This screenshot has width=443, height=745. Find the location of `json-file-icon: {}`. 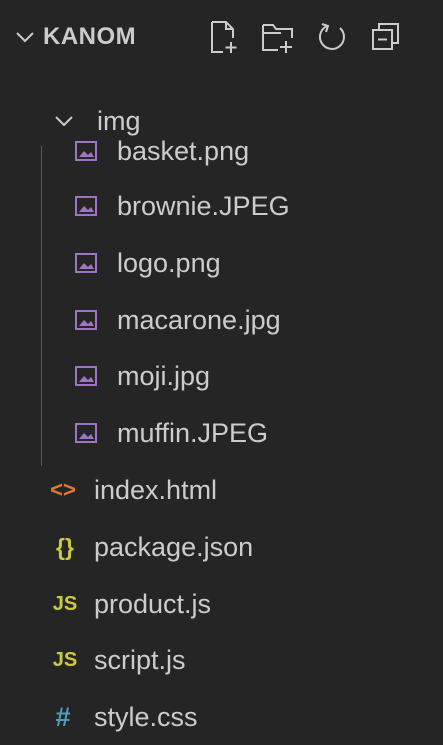

json-file-icon: {} is located at coordinates (65, 546).